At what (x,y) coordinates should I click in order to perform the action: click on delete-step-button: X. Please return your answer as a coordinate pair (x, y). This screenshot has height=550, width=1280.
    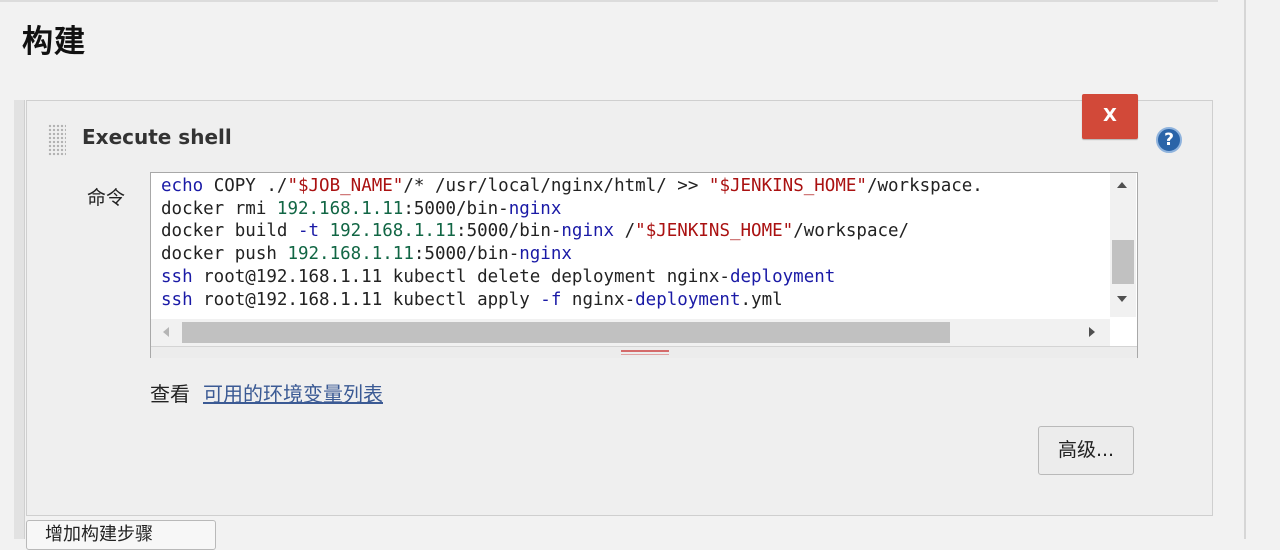
    Looking at the image, I should click on (1110, 116).